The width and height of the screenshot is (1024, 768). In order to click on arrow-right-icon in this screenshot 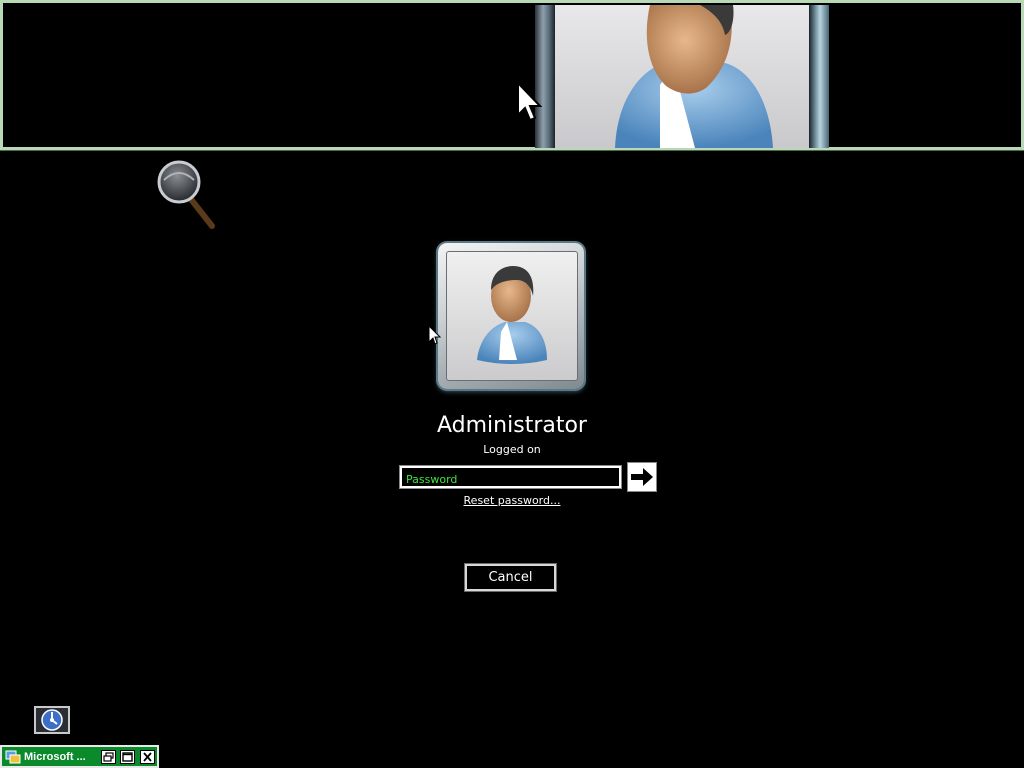, I will do `click(642, 477)`.